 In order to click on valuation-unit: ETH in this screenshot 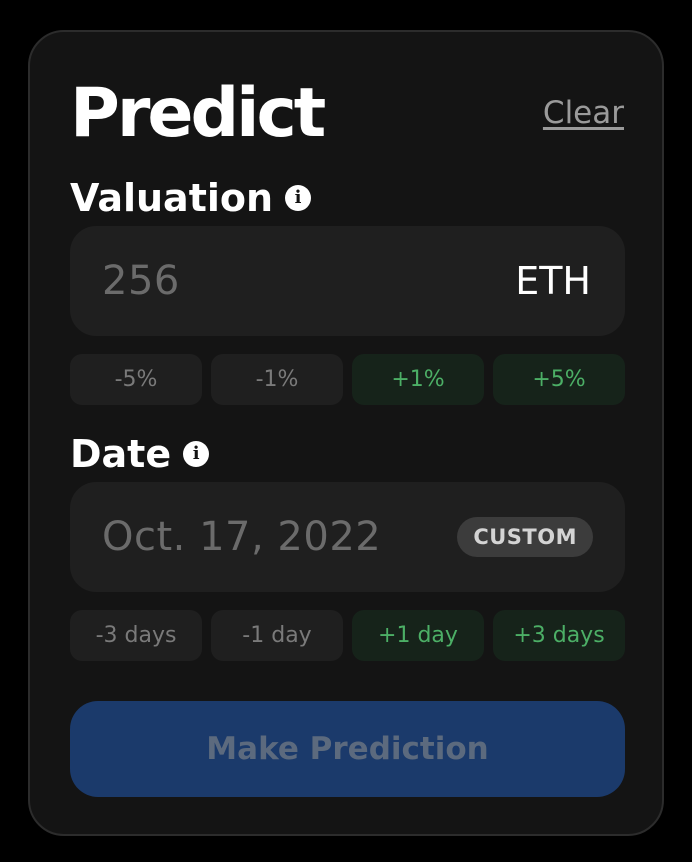, I will do `click(553, 281)`.